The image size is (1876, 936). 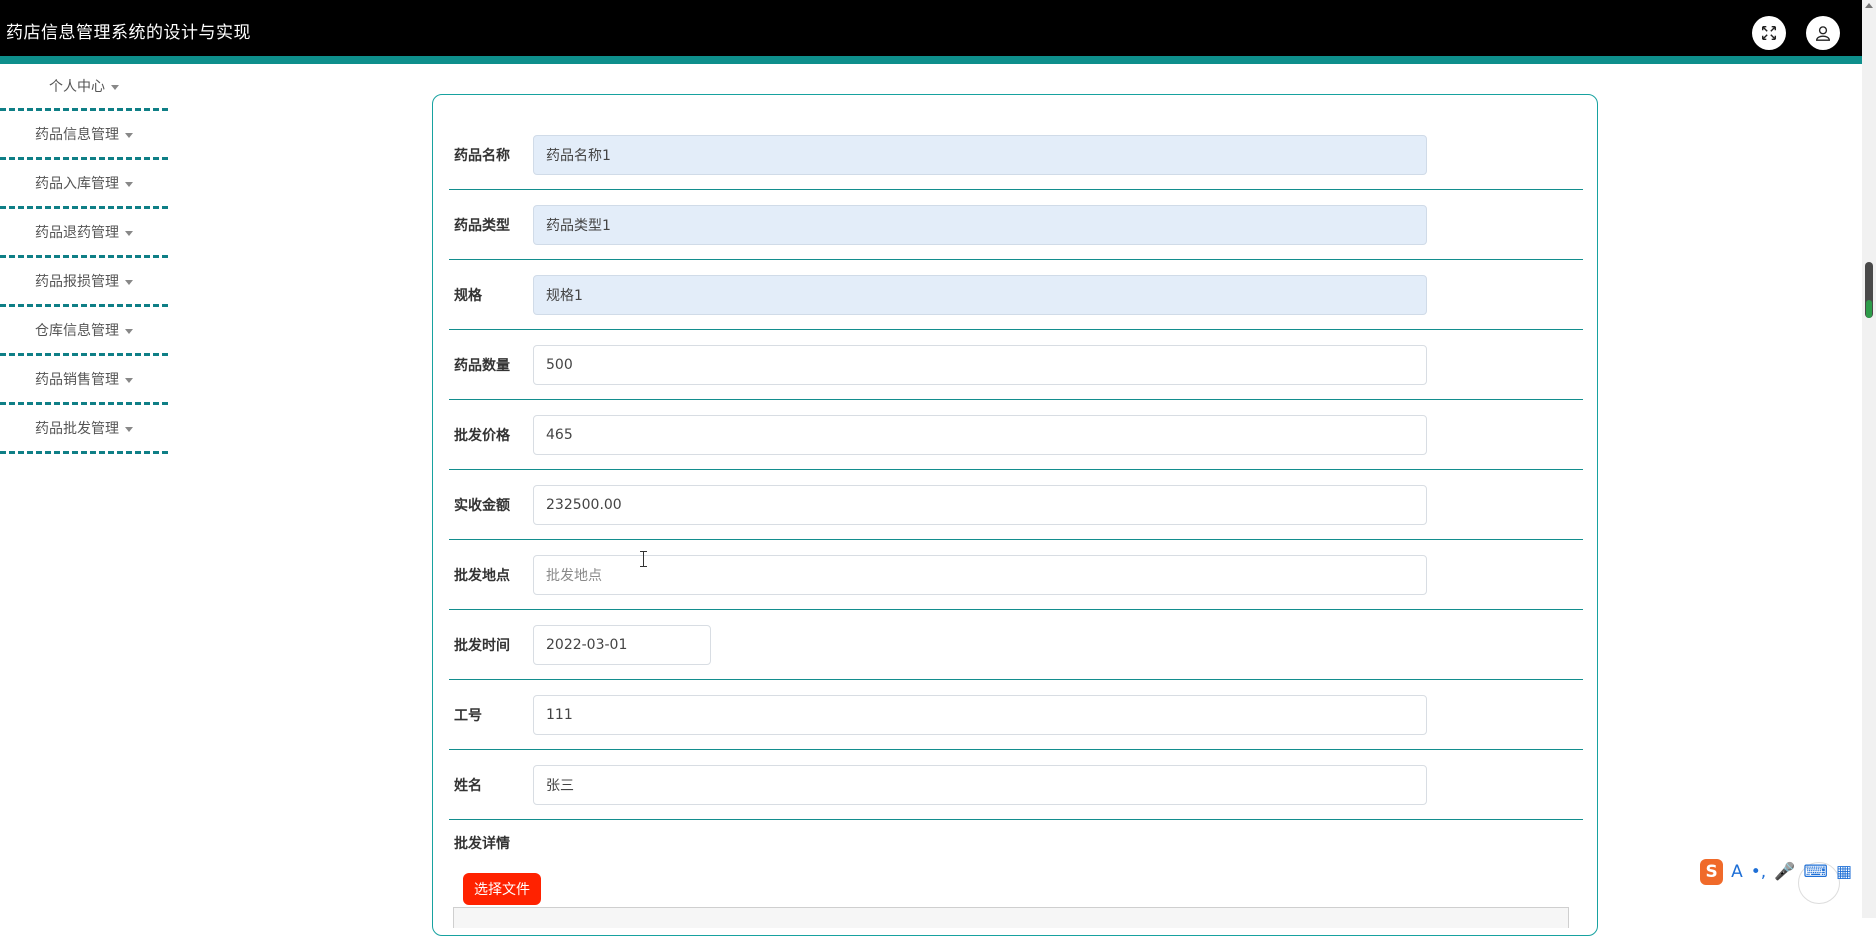 I want to click on field-label: 姓名, so click(x=468, y=786).